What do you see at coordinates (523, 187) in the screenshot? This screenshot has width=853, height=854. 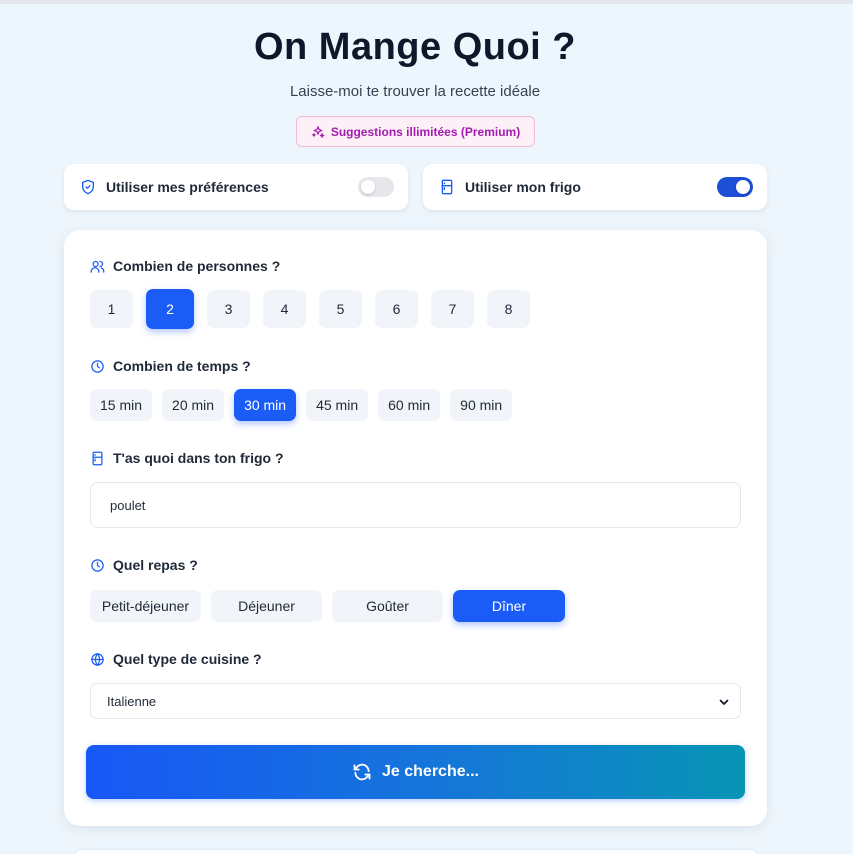 I see `fridge-toggle-label: Utiliser mon frigo` at bounding box center [523, 187].